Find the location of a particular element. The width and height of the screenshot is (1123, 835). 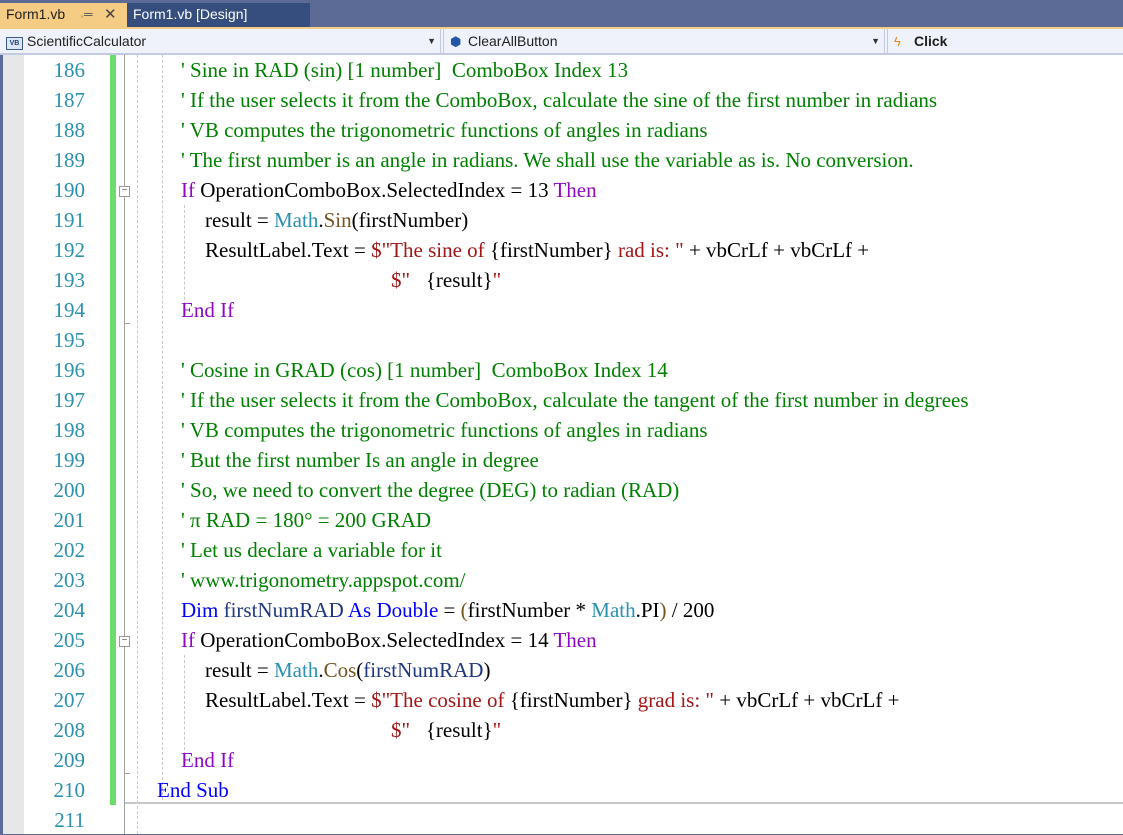

code-line: 193 $" {result}" is located at coordinates (561, 280).